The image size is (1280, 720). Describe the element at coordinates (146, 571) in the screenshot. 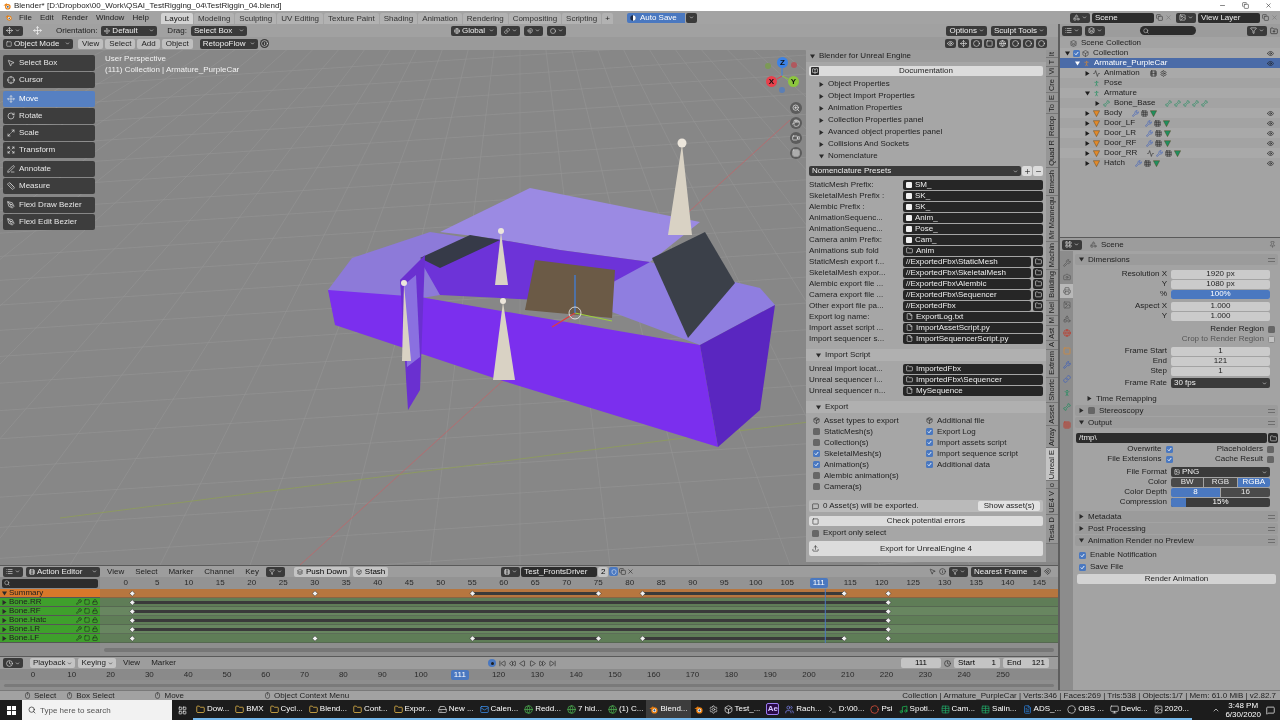

I see `menu-item: Select` at that location.